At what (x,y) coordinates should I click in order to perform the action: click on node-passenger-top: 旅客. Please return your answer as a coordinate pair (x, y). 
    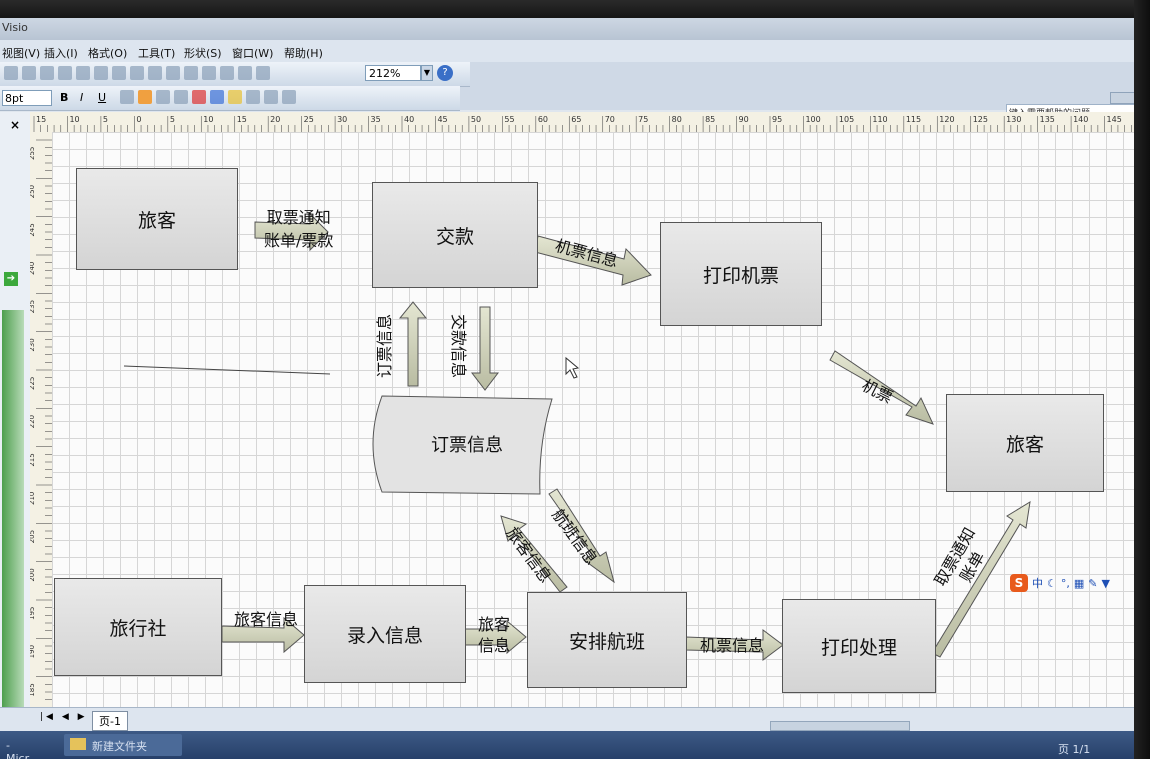
    Looking at the image, I should click on (157, 219).